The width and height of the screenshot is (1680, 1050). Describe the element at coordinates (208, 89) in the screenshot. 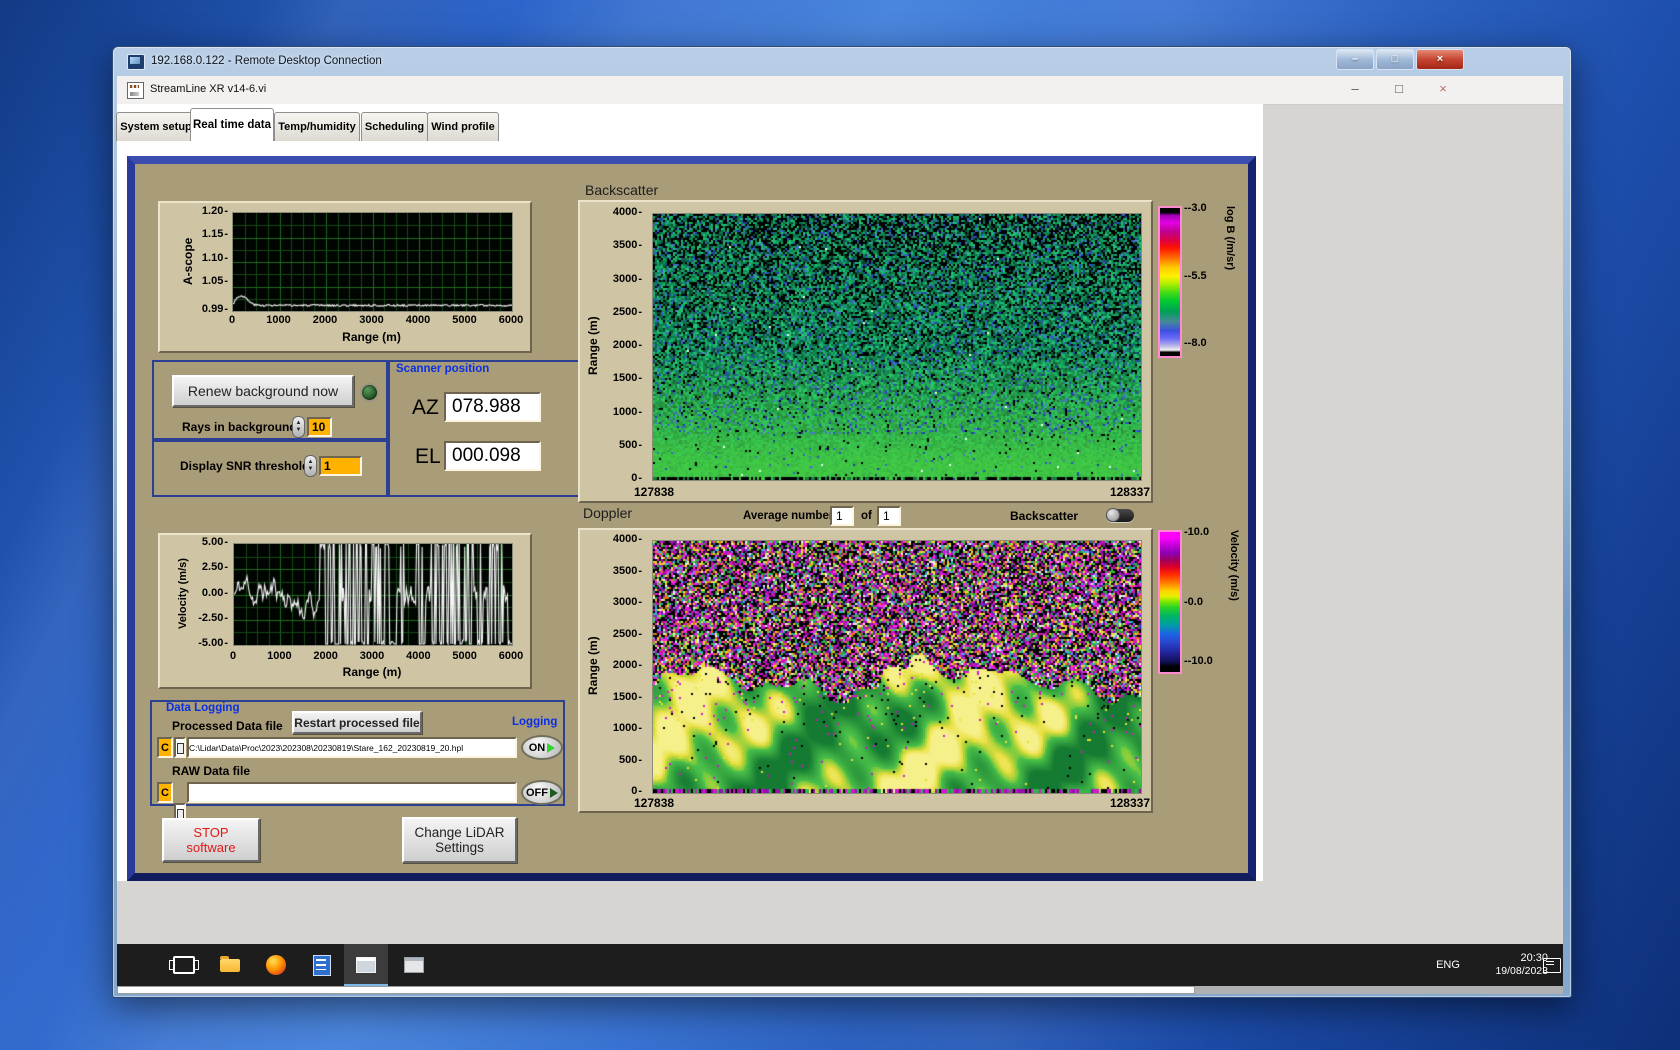

I see `app-window-title: StreamLine XR v14-6.vi` at that location.